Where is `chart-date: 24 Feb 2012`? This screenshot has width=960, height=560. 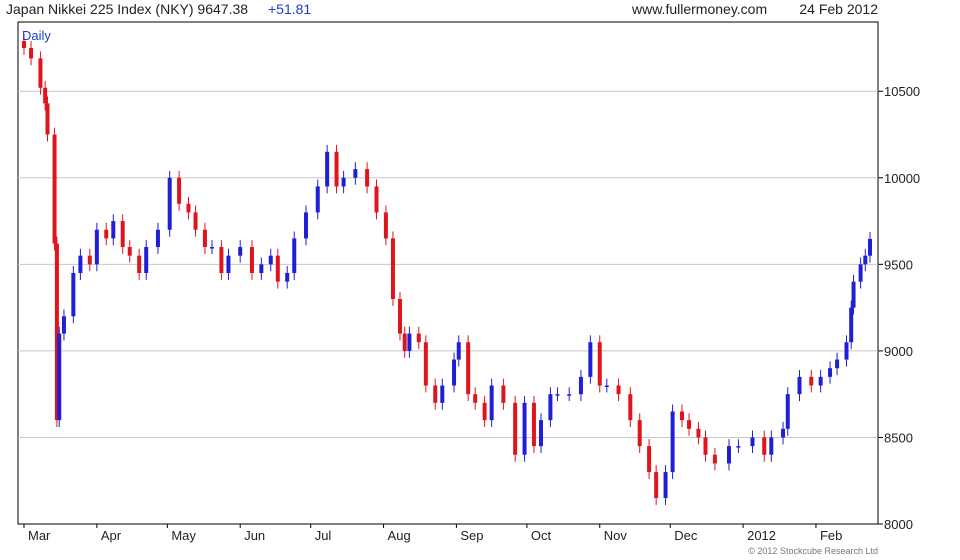
chart-date: 24 Feb 2012 is located at coordinates (838, 9).